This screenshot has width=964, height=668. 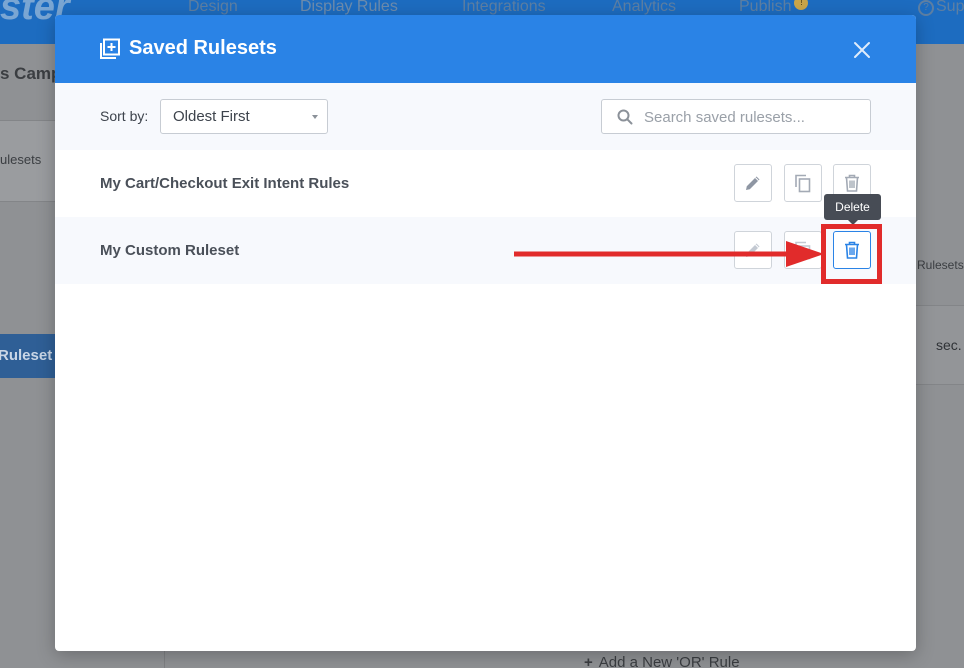 I want to click on nav-publish-label: Publish, so click(x=765, y=7).